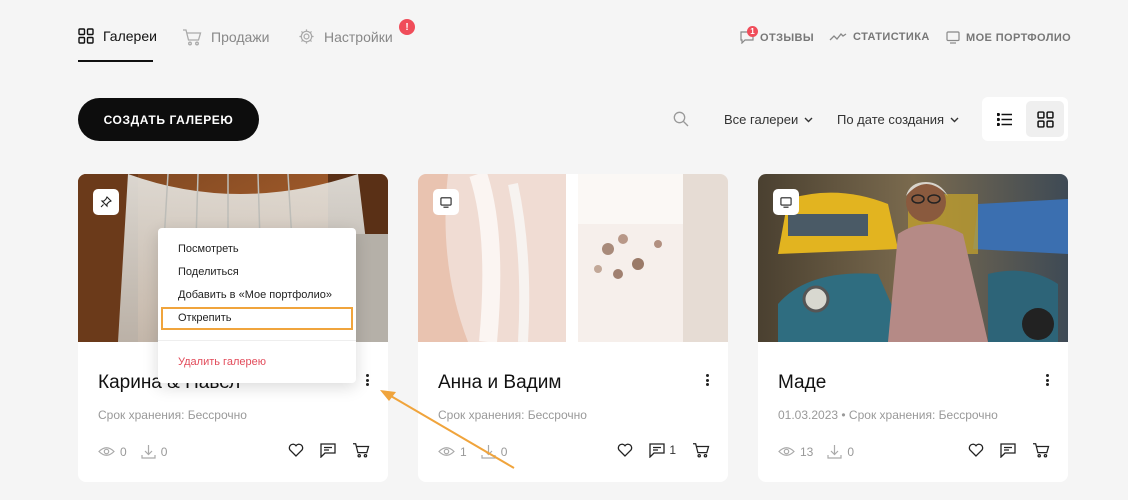 The width and height of the screenshot is (1128, 500). I want to click on views-stat: 0, so click(112, 452).